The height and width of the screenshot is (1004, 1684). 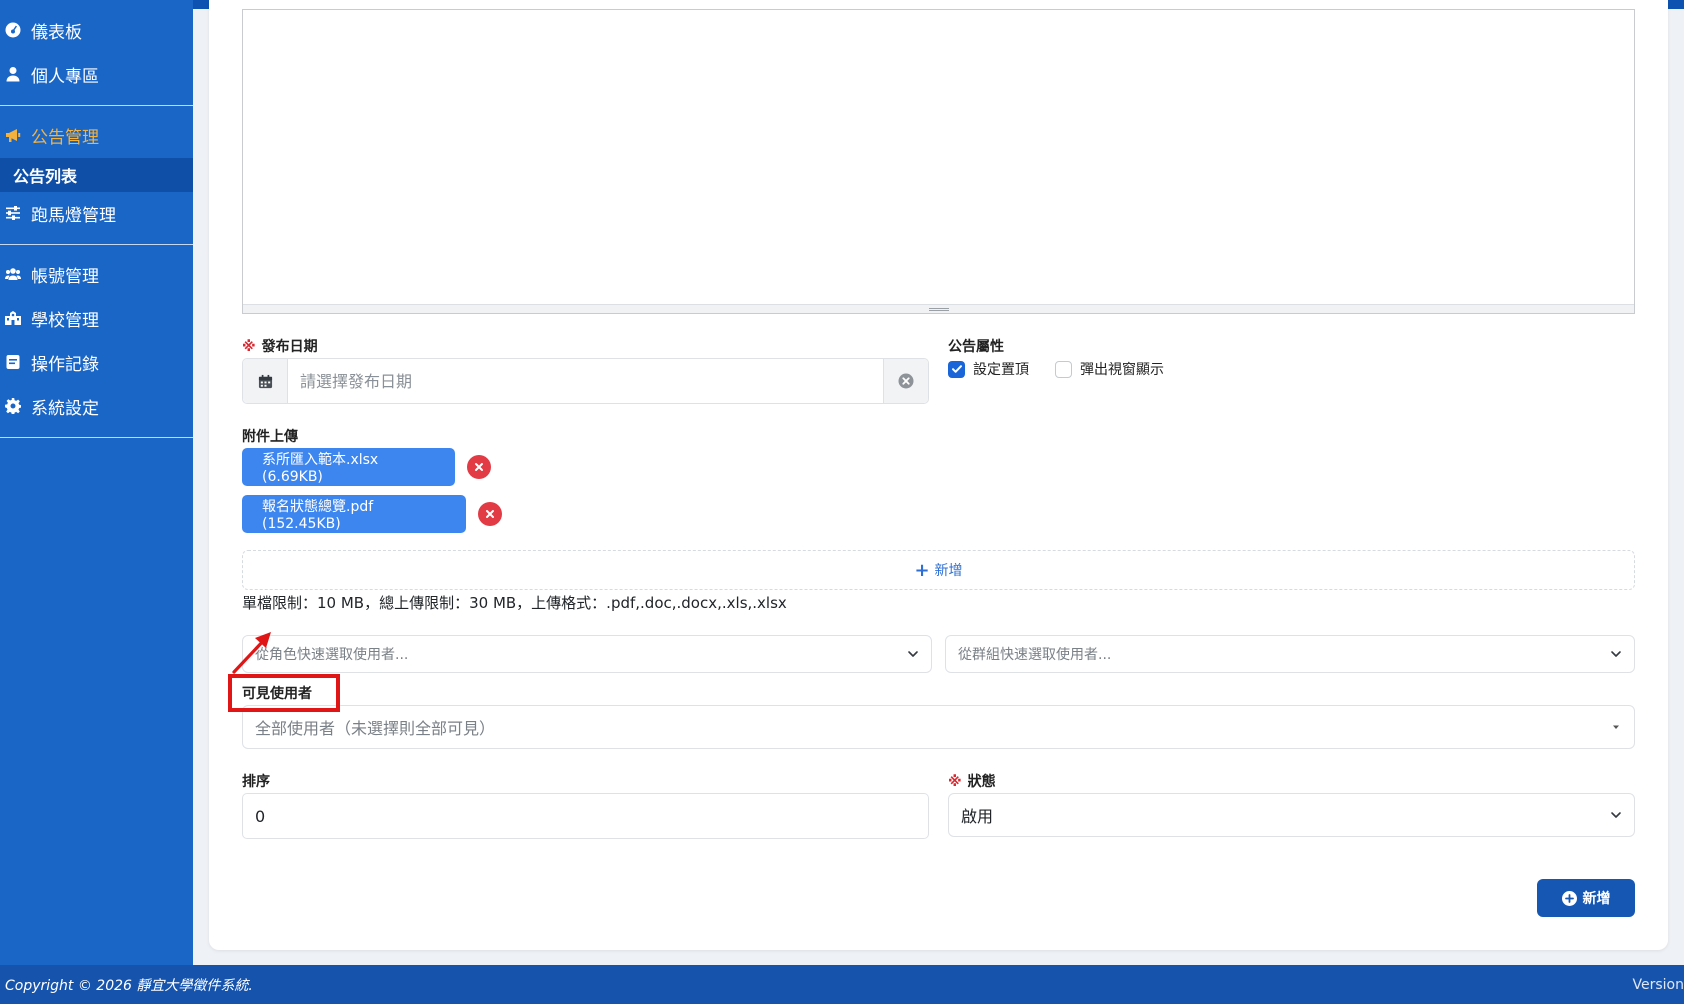 I want to click on log-icon, so click(x=13, y=362).